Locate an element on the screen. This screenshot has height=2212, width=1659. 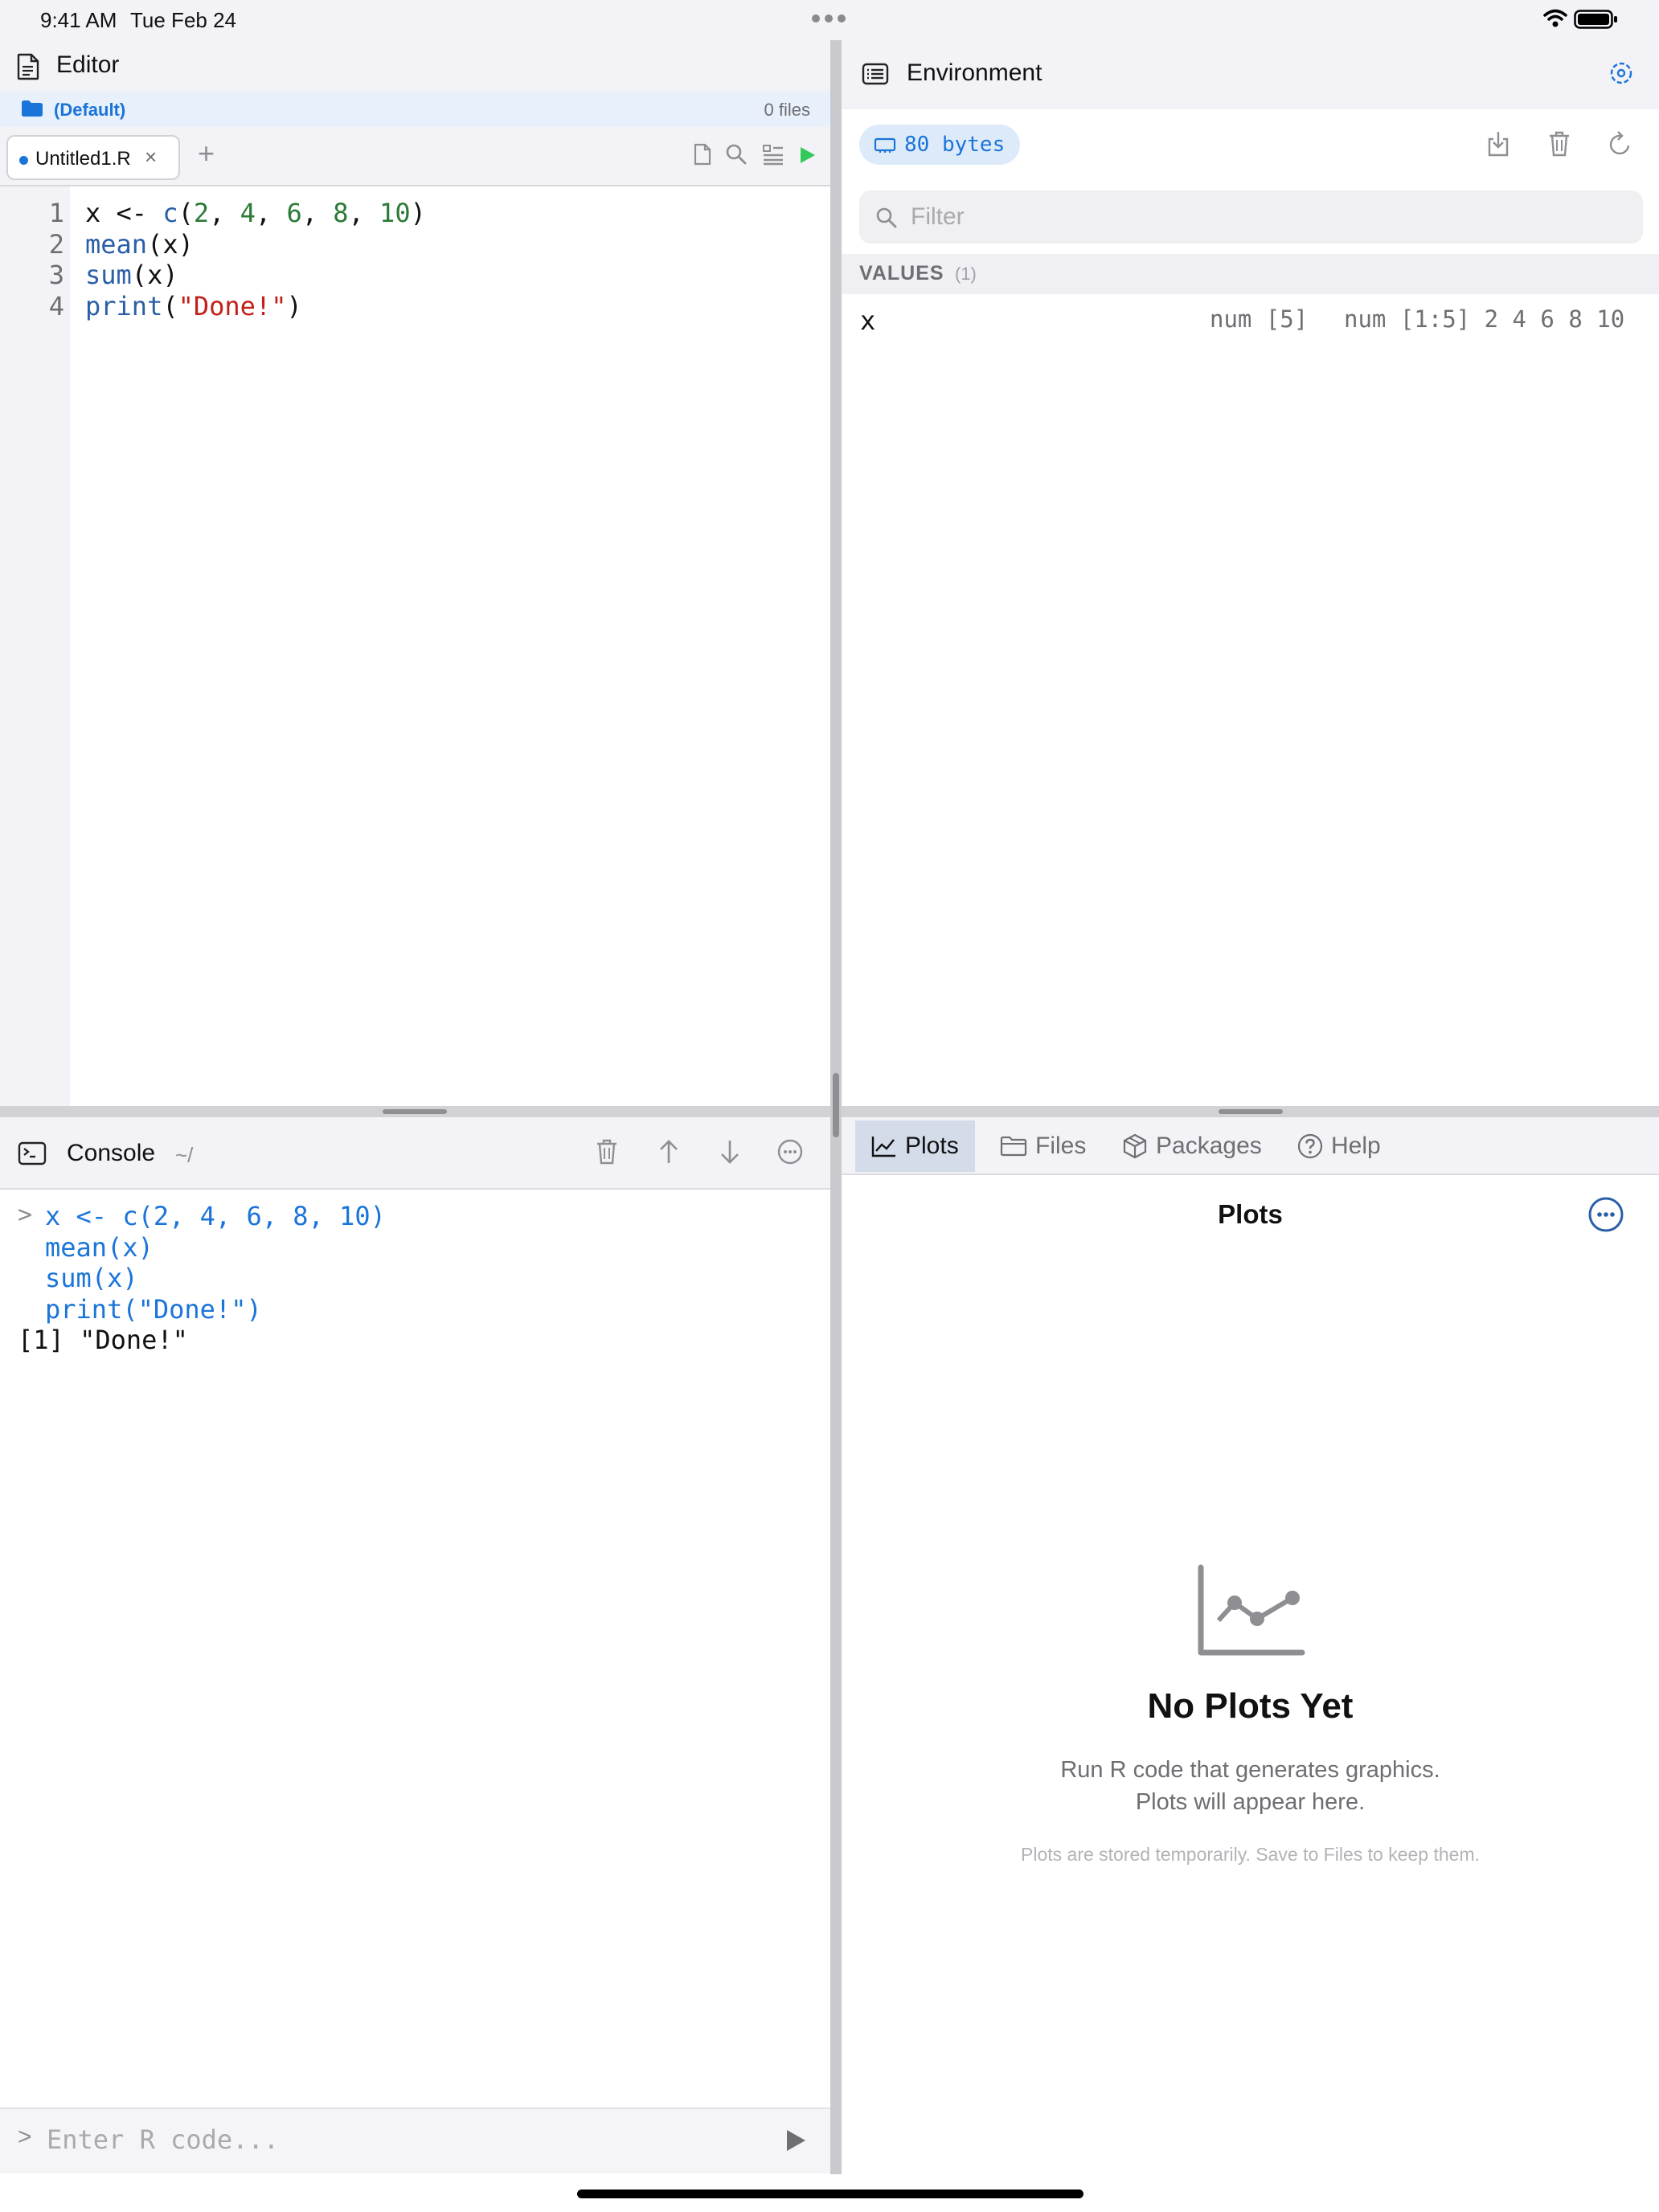
tab-help-label: Help is located at coordinates (1356, 1146).